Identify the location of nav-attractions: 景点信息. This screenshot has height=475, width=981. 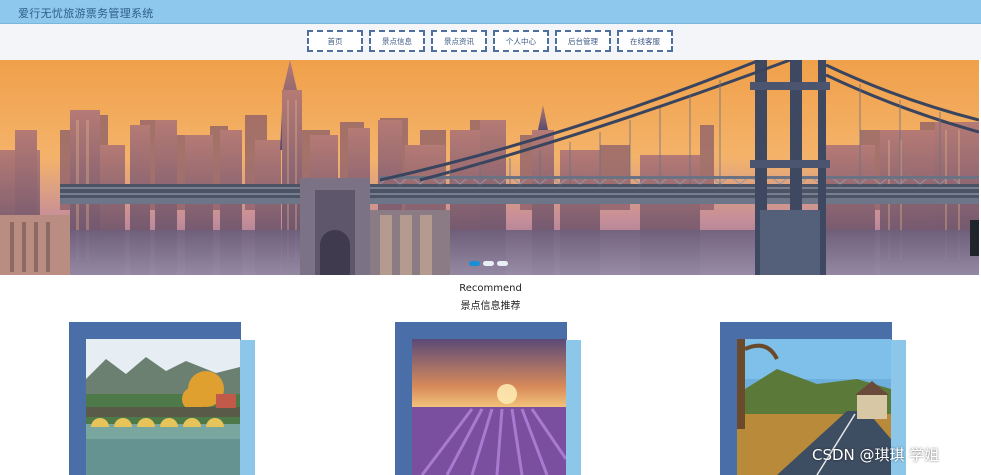
(397, 41).